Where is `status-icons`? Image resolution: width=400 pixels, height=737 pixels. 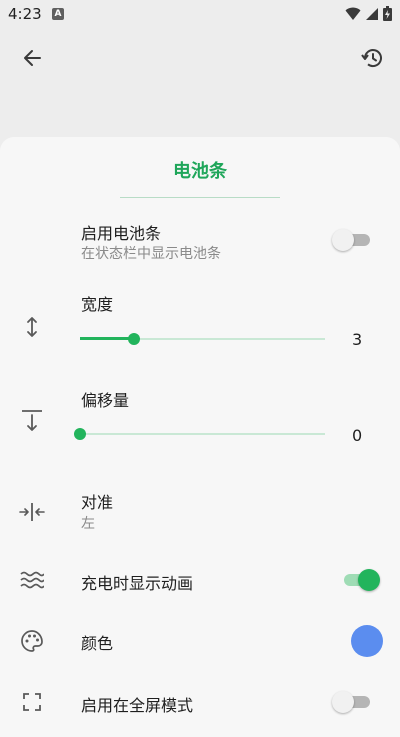
status-icons is located at coordinates (368, 13).